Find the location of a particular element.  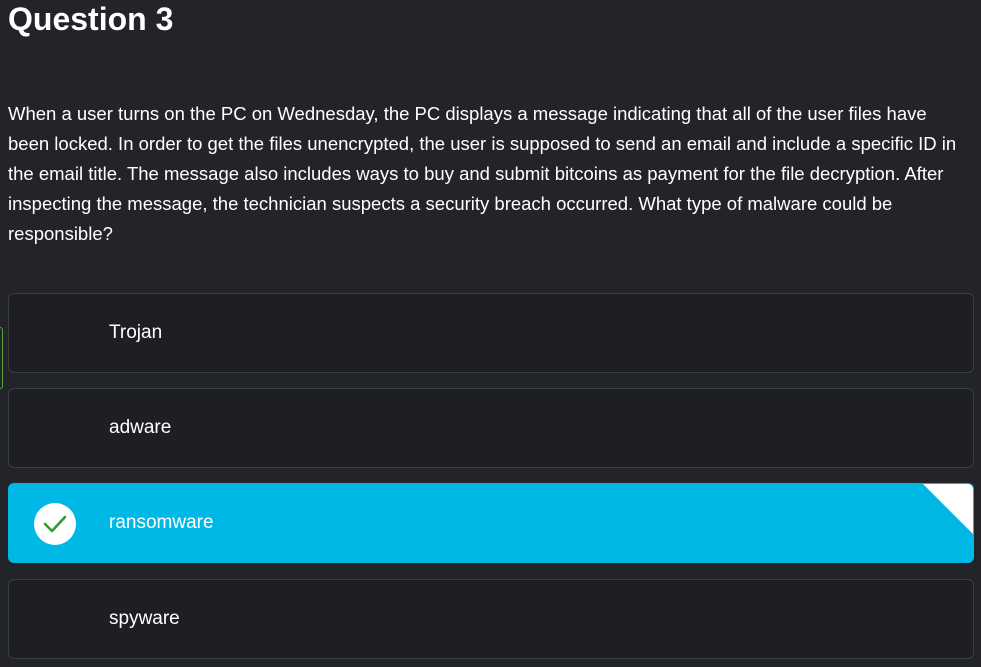

answer-label: adware is located at coordinates (140, 427).